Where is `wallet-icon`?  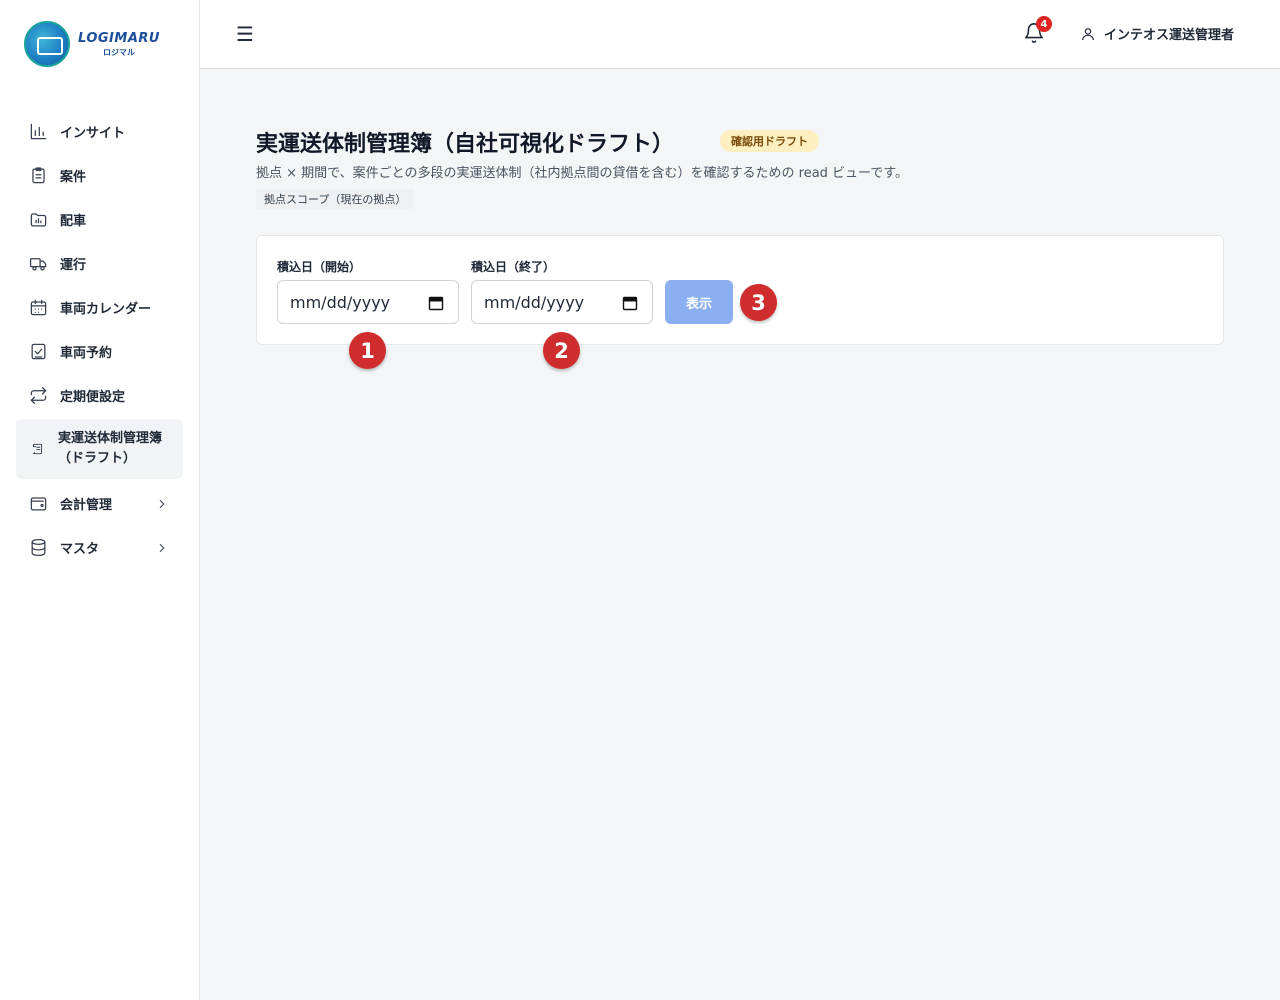
wallet-icon is located at coordinates (38, 503).